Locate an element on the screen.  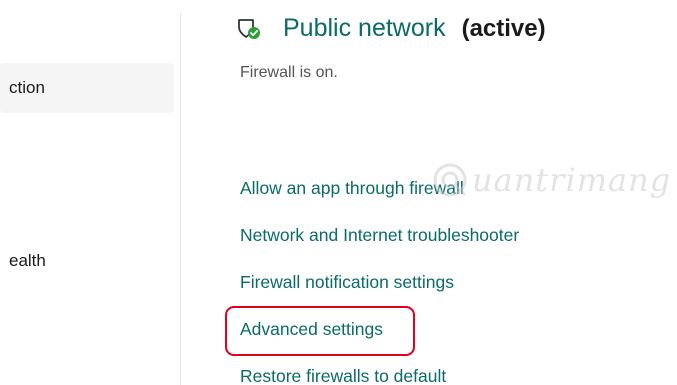
firewall-status-text: Firewall is on. is located at coordinates (289, 72).